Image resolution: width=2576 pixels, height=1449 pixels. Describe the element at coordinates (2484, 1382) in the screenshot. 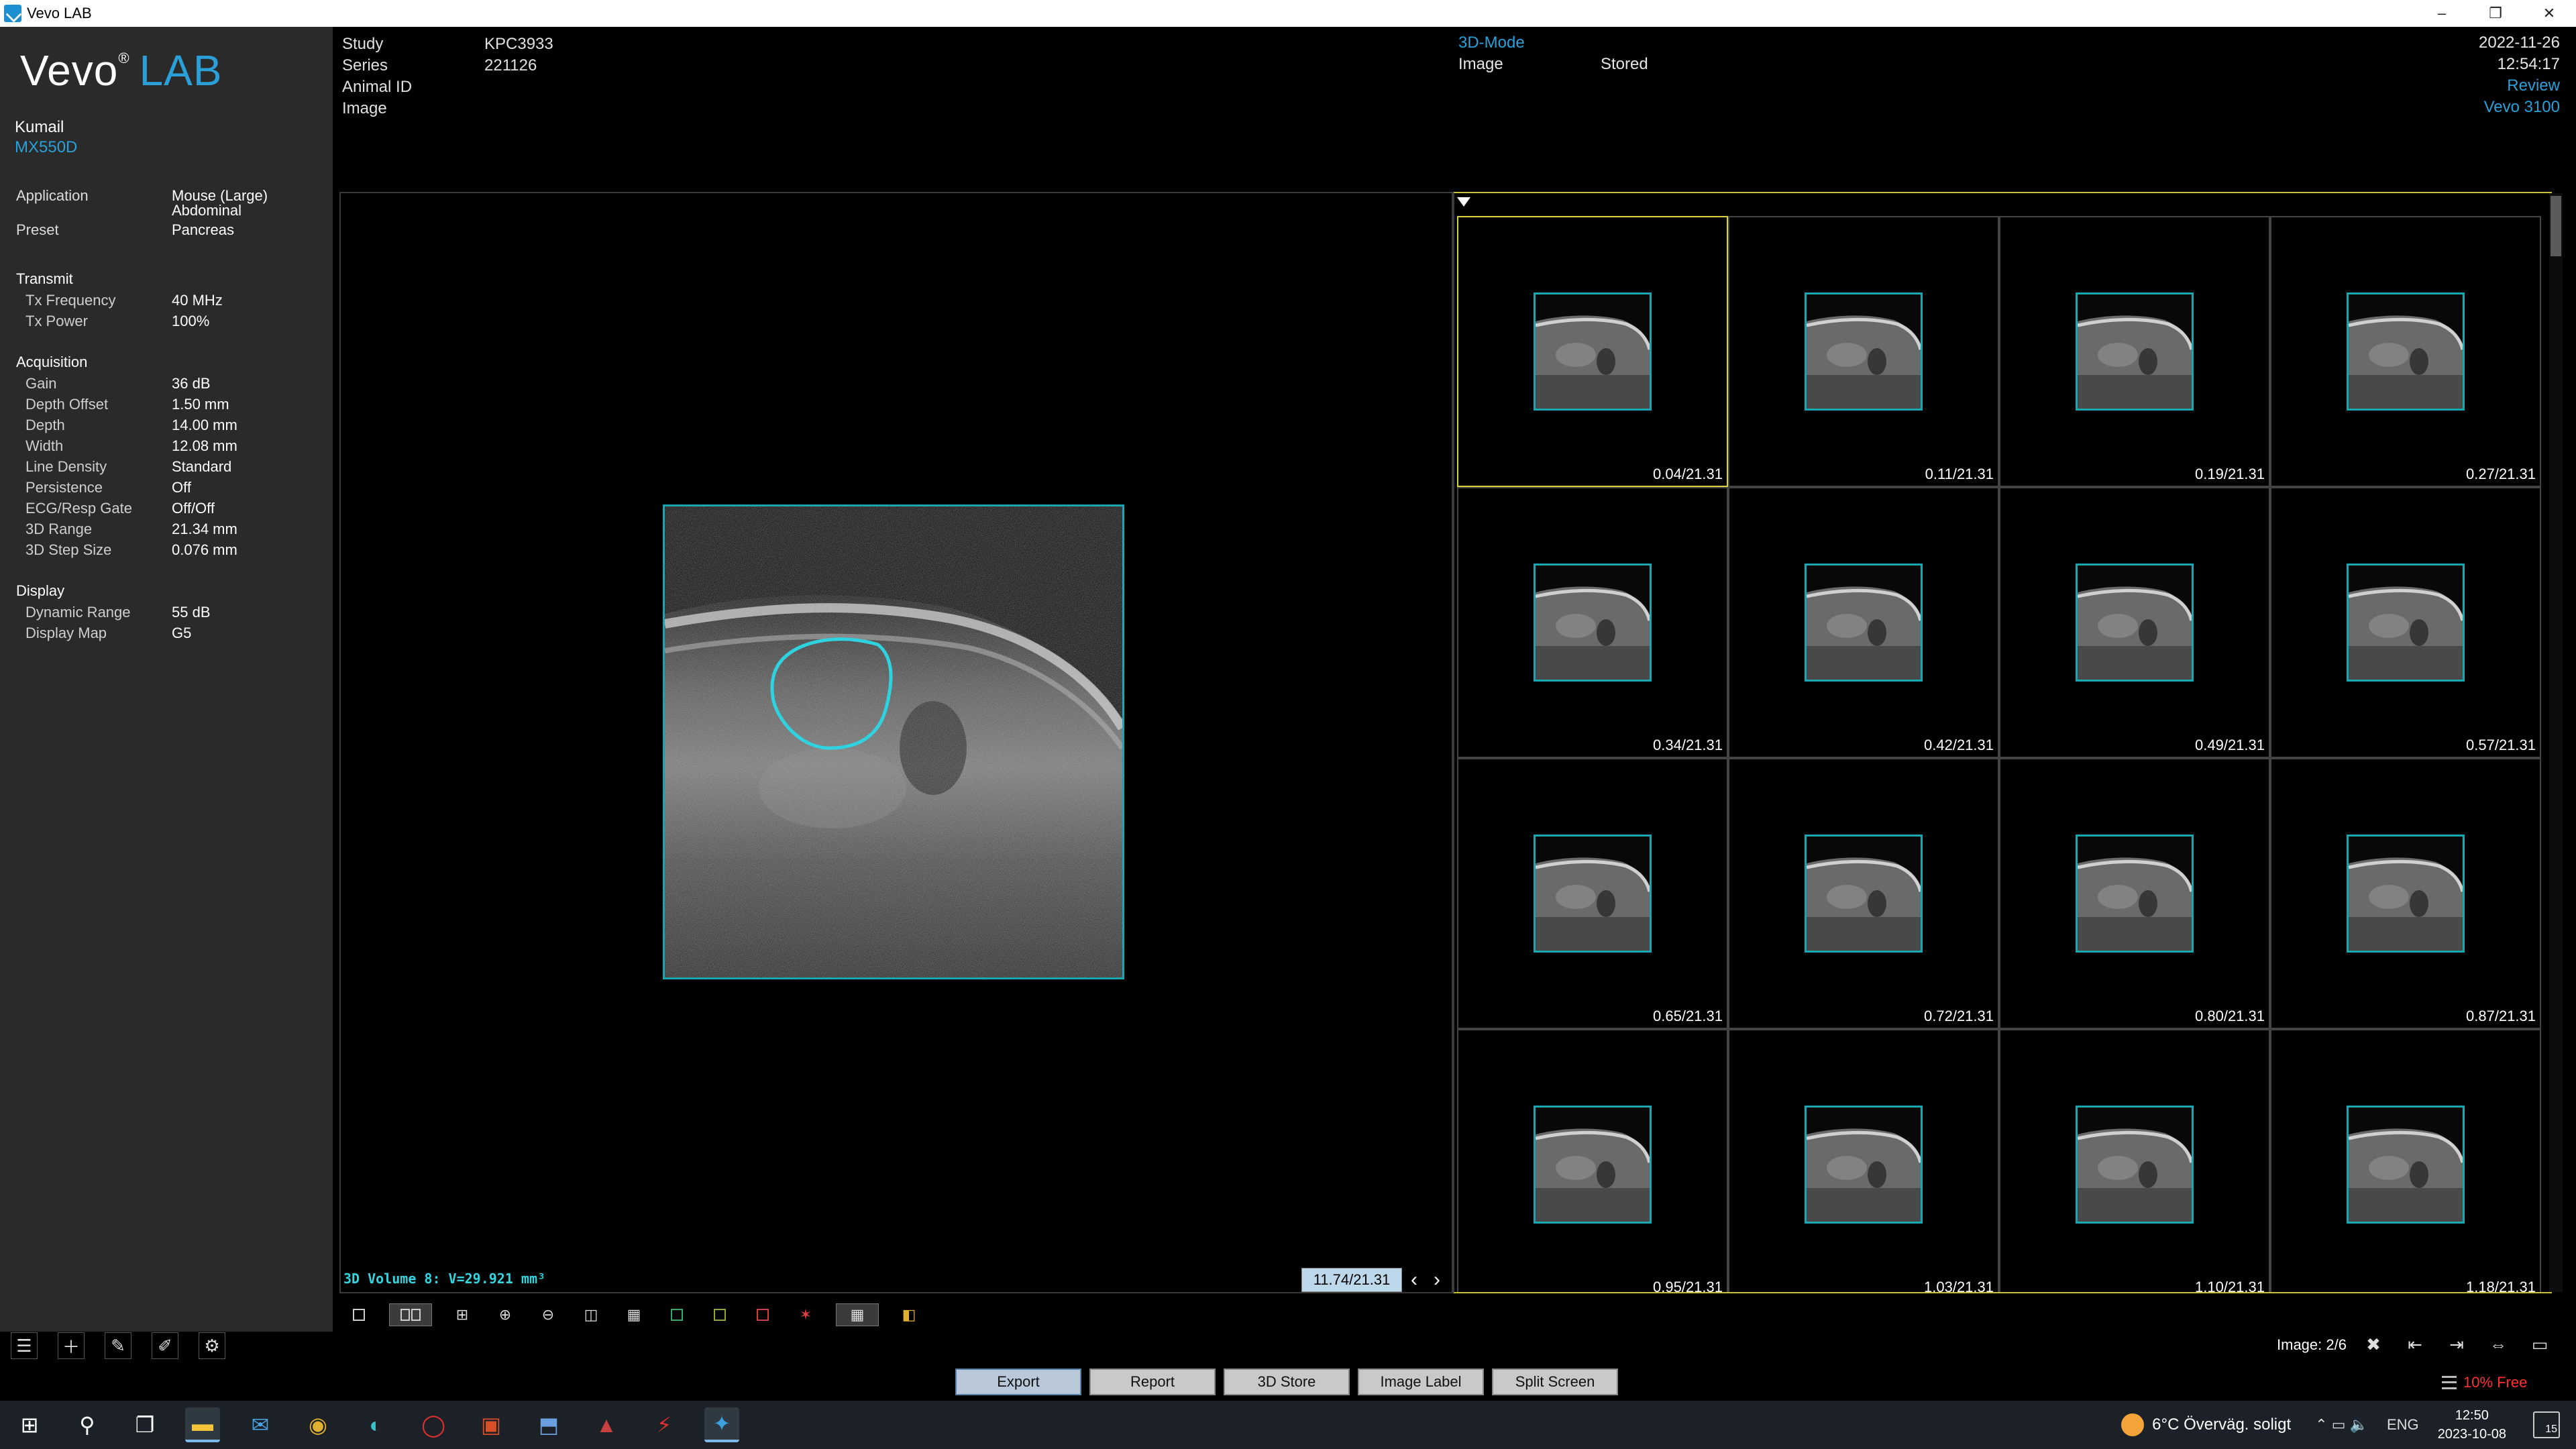

I see `disk-space-indicator: 10% Free` at that location.